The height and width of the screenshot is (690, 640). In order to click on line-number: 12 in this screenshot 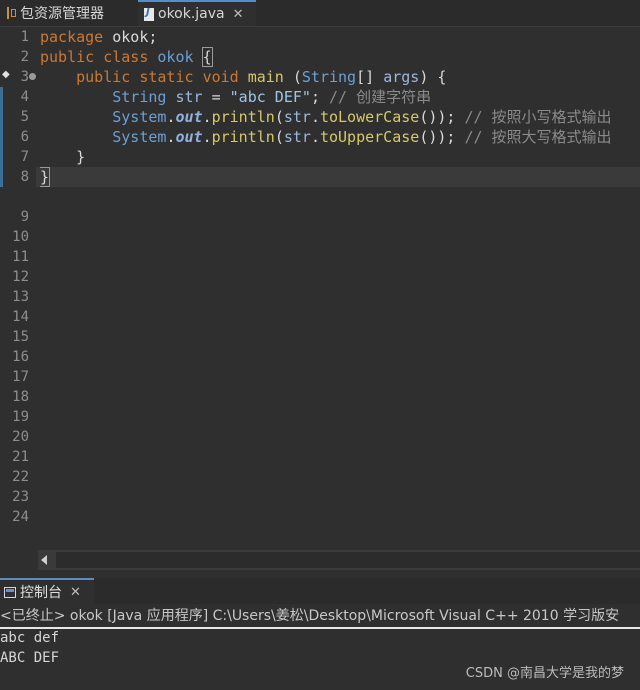, I will do `click(20, 277)`.